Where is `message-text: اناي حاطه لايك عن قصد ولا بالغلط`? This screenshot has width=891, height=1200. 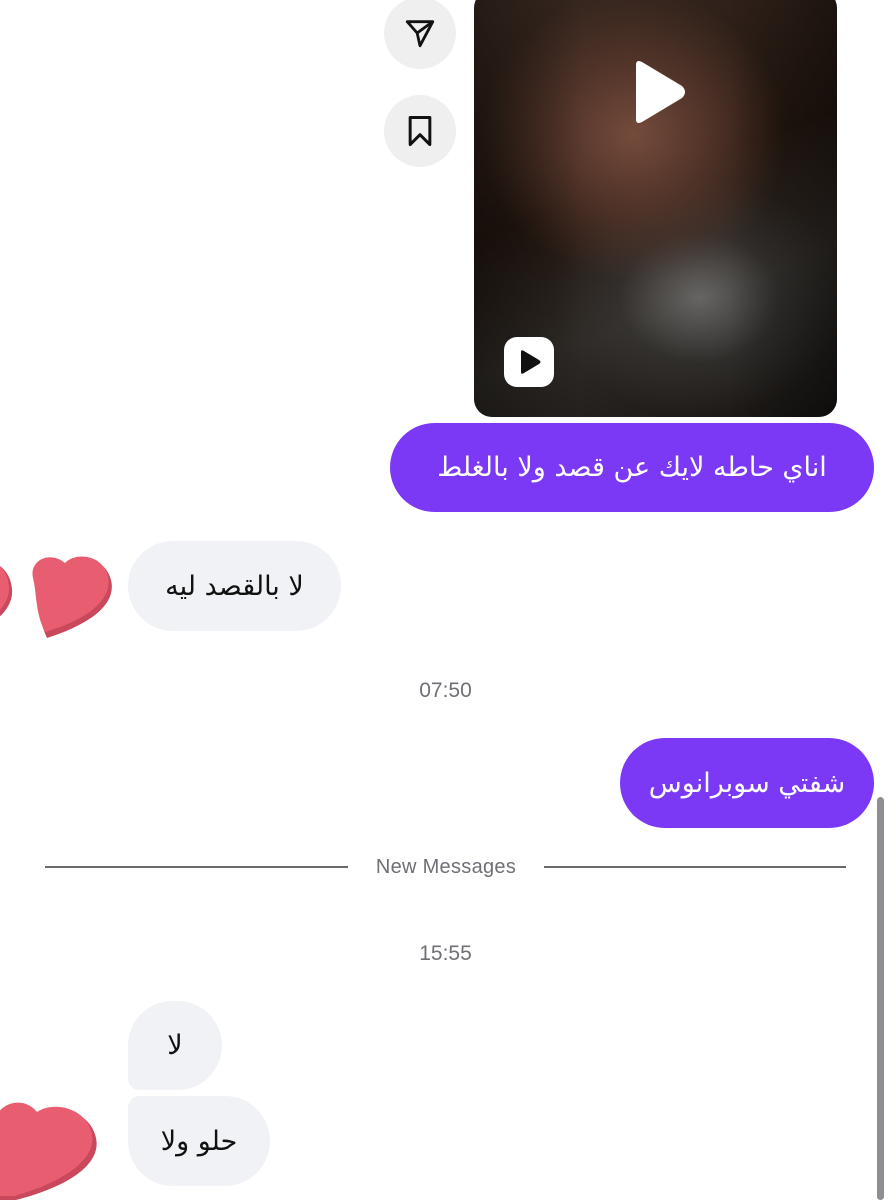
message-text: اناي حاطه لايك عن قصد ولا بالغلط is located at coordinates (632, 467).